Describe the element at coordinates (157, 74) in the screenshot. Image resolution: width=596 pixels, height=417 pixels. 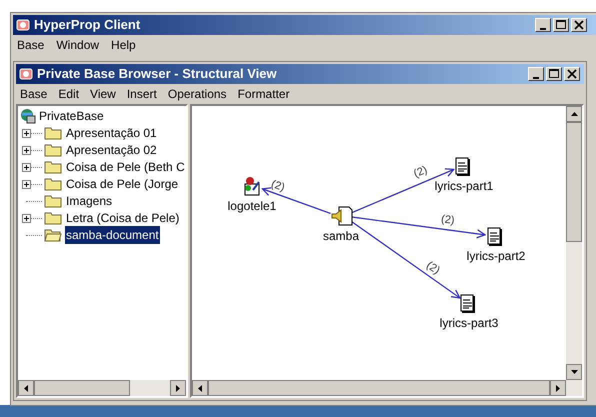
I see `window-title: Private Base Browser - Structural View` at that location.